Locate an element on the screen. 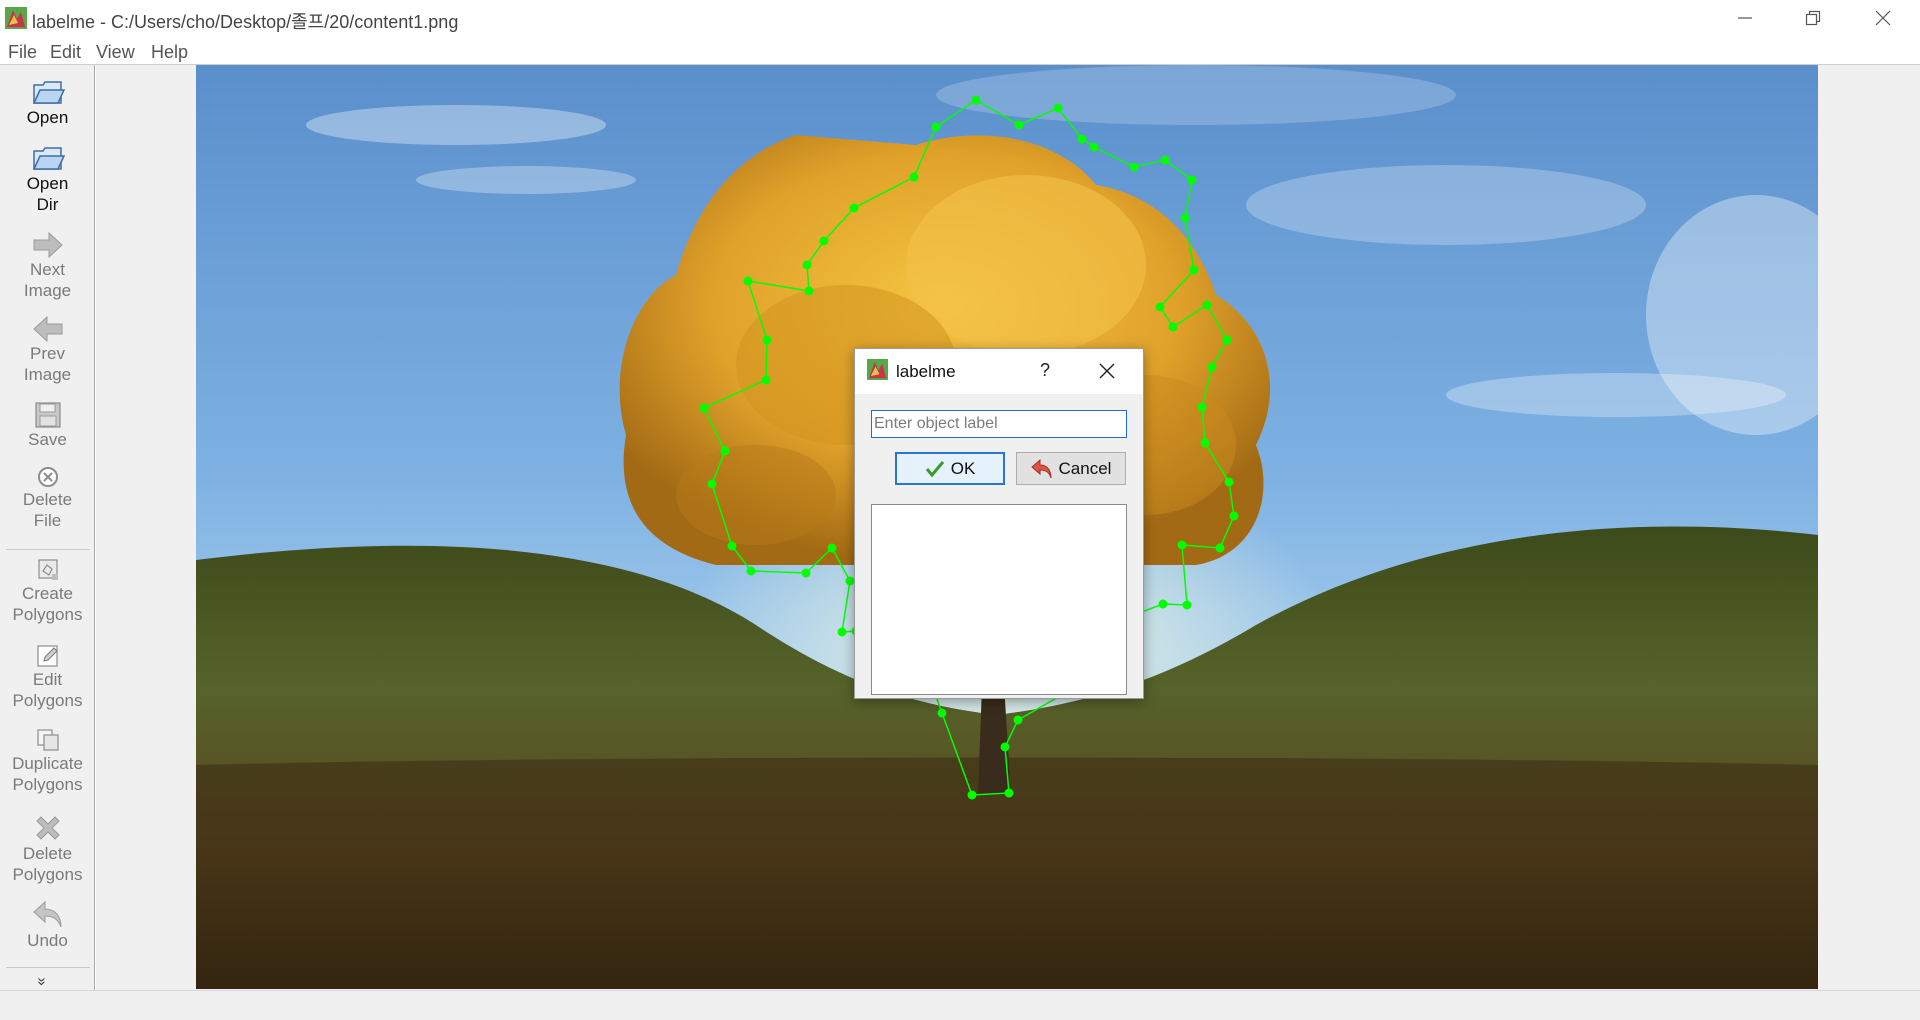 The height and width of the screenshot is (1020, 1920). toolbar-extension-icon: » is located at coordinates (42, 981).